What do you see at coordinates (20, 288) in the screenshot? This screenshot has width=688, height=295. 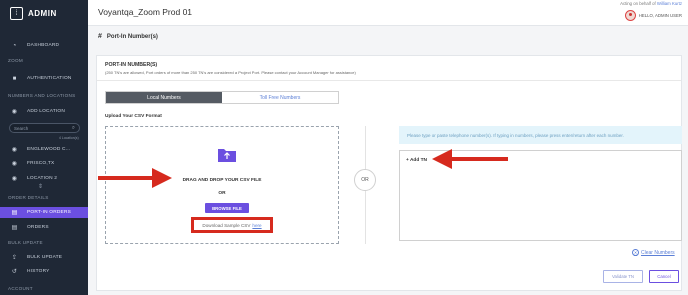 I see `section-account: ACCOUNT` at bounding box center [20, 288].